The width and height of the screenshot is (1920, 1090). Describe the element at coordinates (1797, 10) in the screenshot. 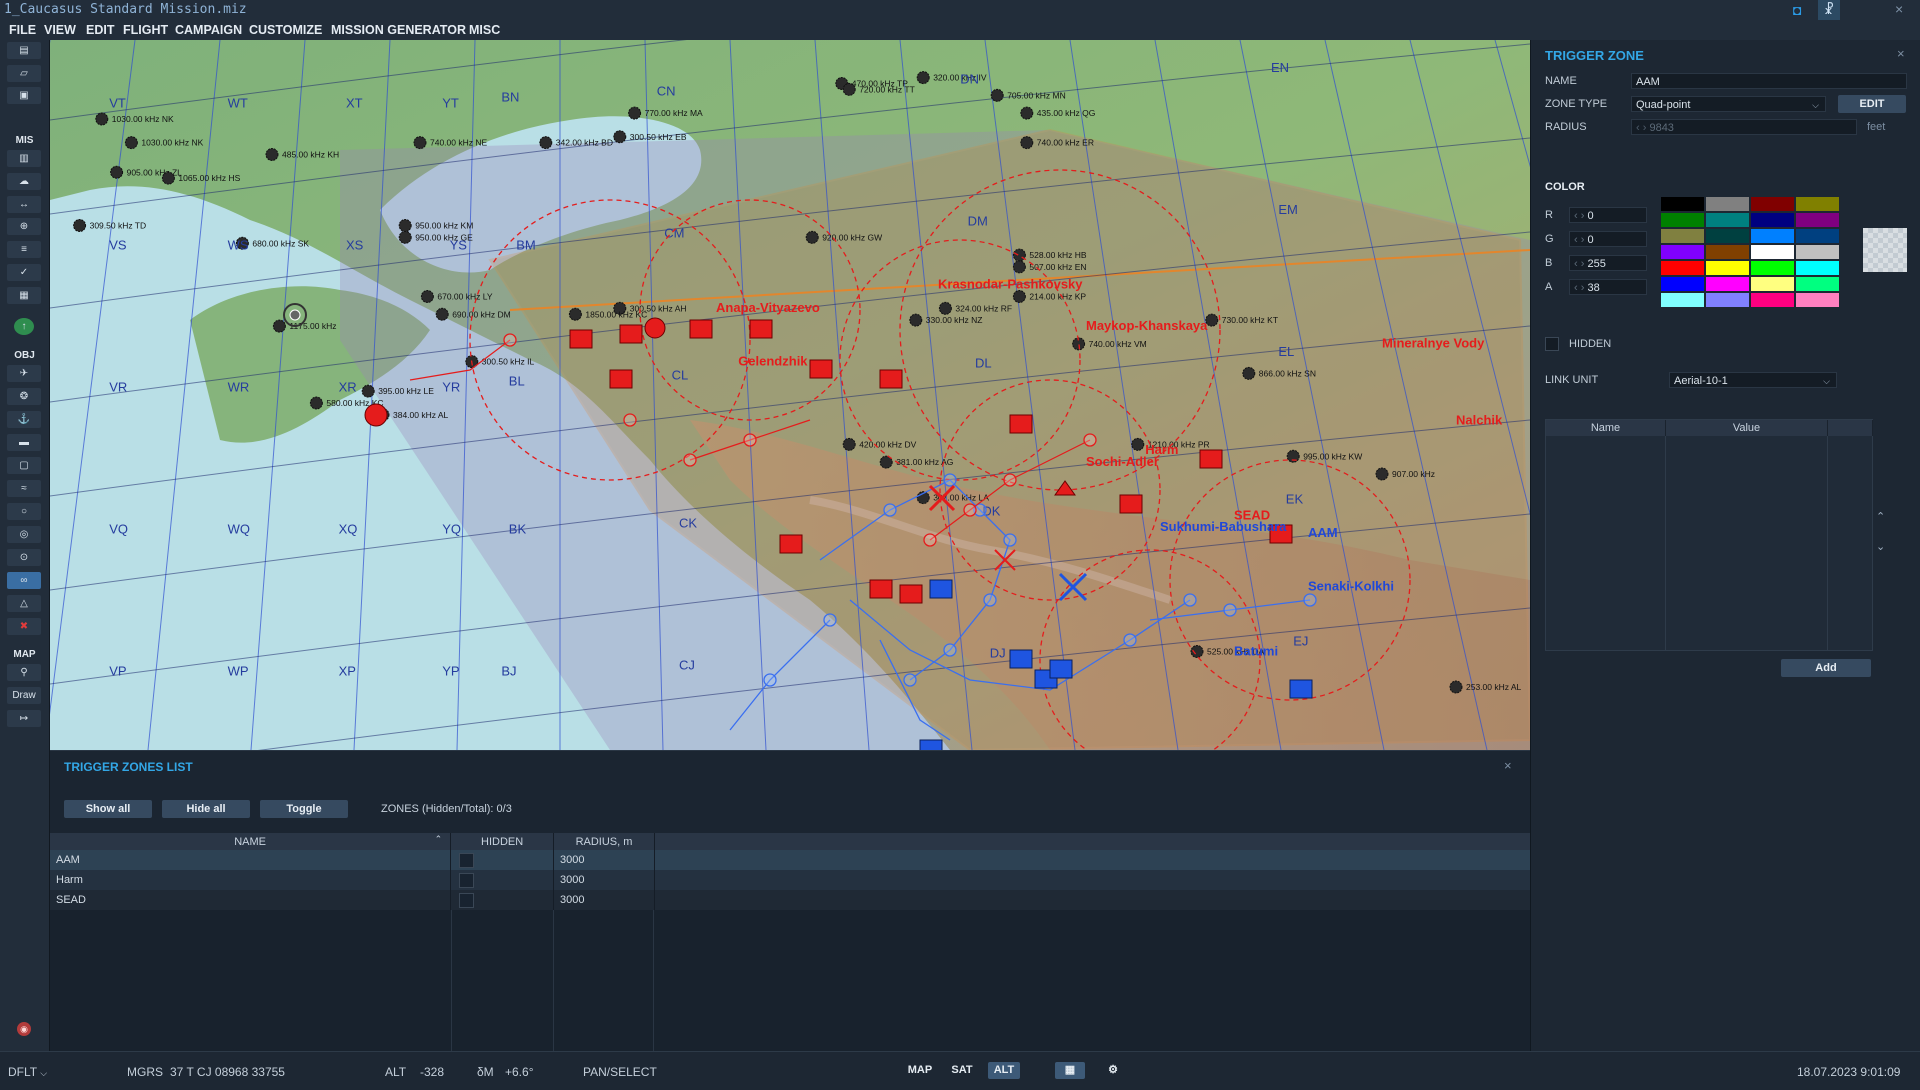

I see `network-icon: ◘` at that location.